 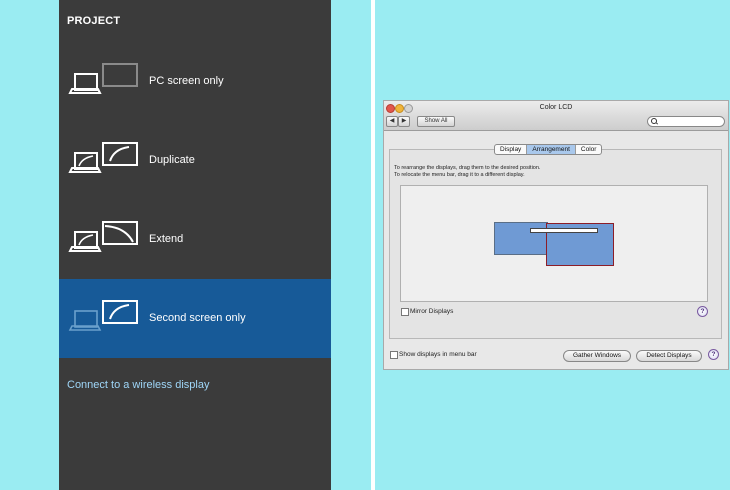 What do you see at coordinates (686, 121) in the screenshot?
I see `search-field` at bounding box center [686, 121].